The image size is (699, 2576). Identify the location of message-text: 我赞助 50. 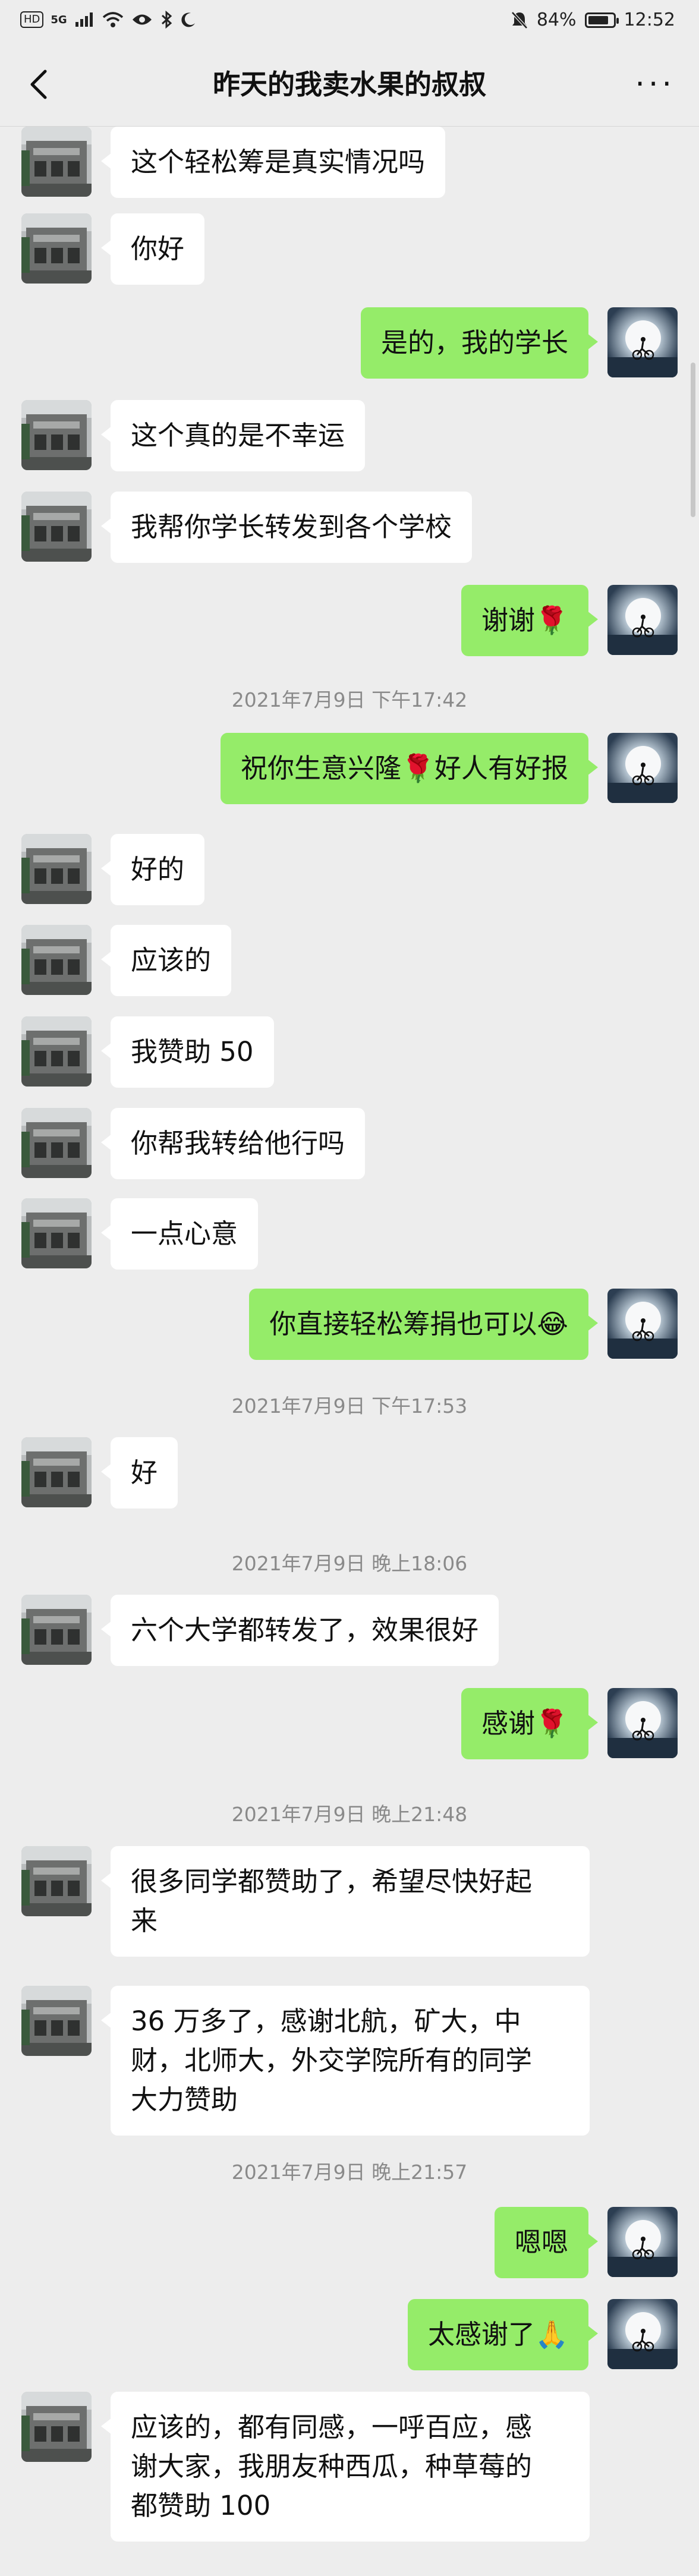
(192, 1051).